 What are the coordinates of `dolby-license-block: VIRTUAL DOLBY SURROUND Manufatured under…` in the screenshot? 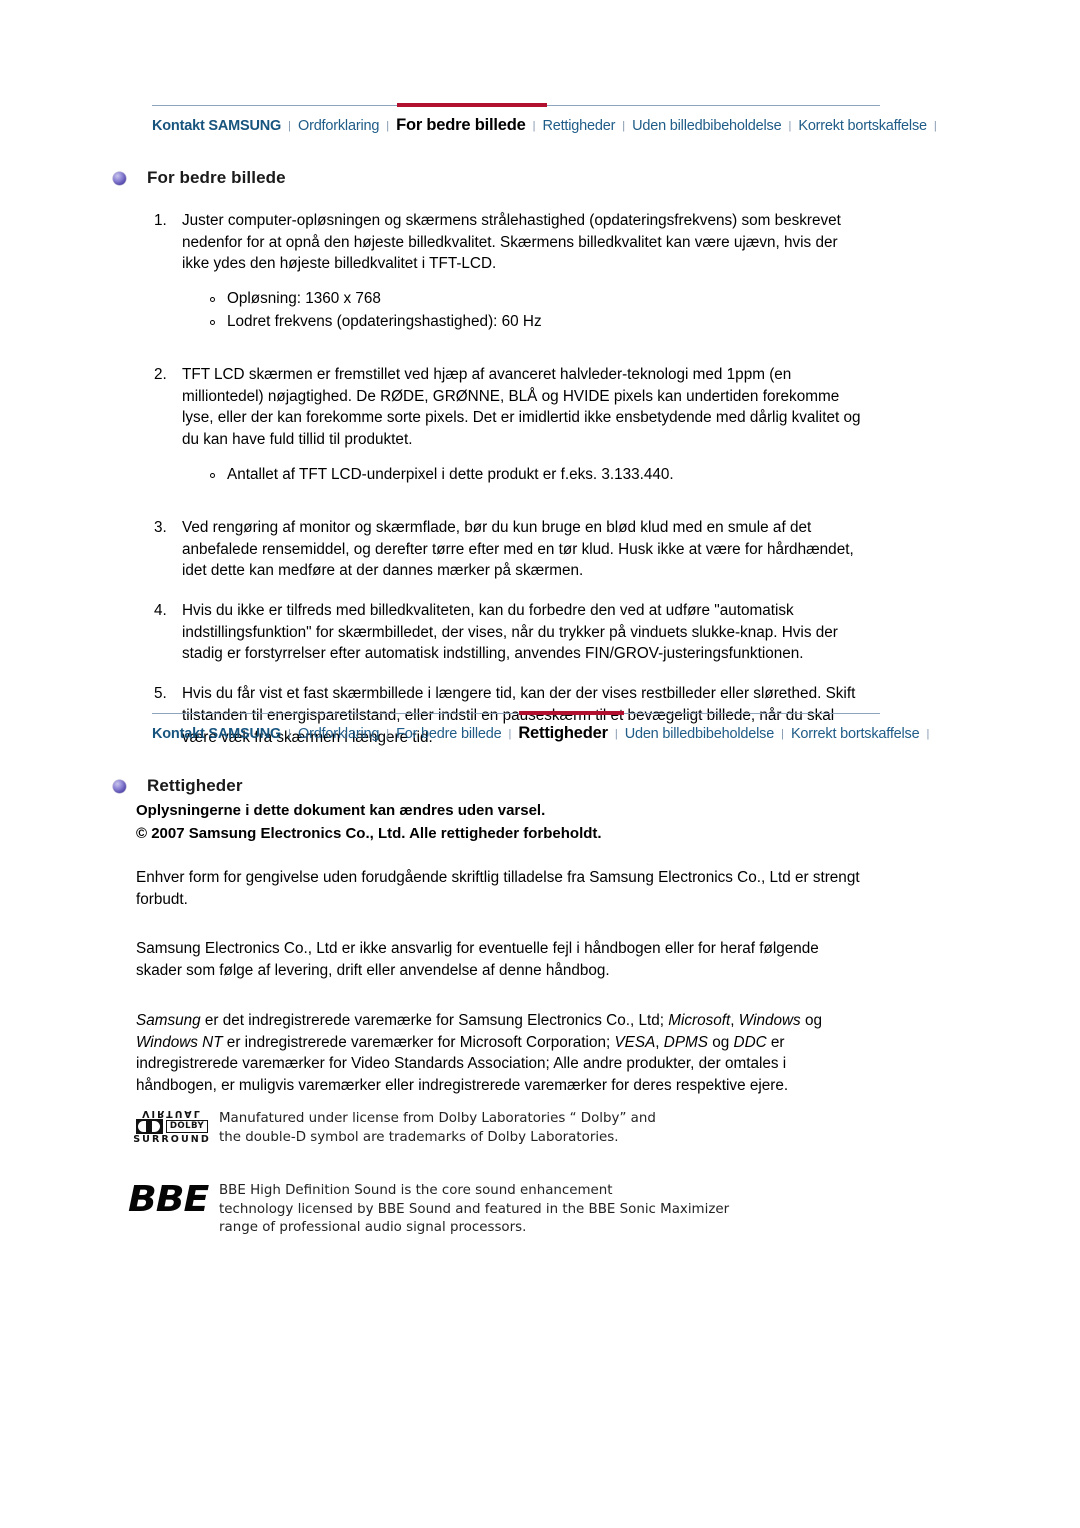 It's located at (438, 1126).